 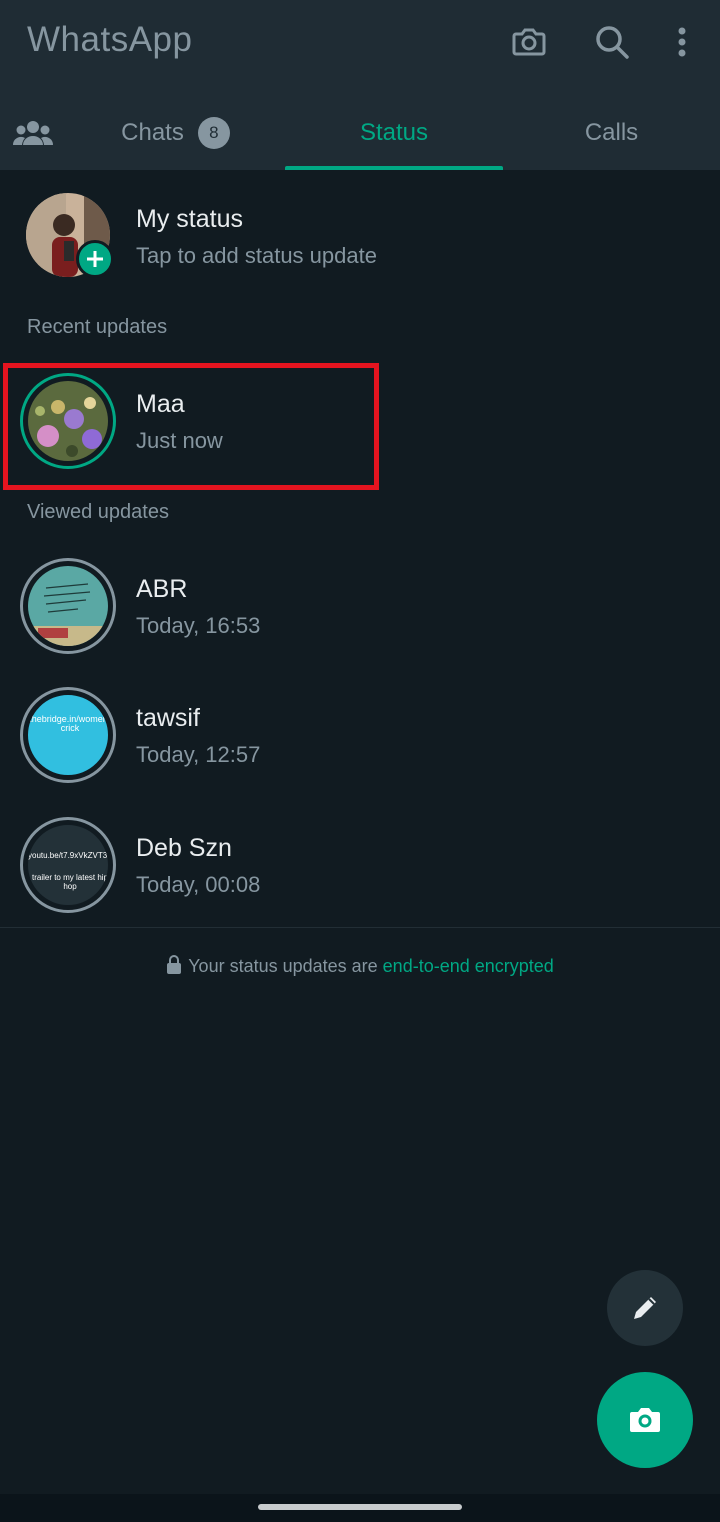 I want to click on encryption-link: end-to-end encrypted, so click(x=468, y=966).